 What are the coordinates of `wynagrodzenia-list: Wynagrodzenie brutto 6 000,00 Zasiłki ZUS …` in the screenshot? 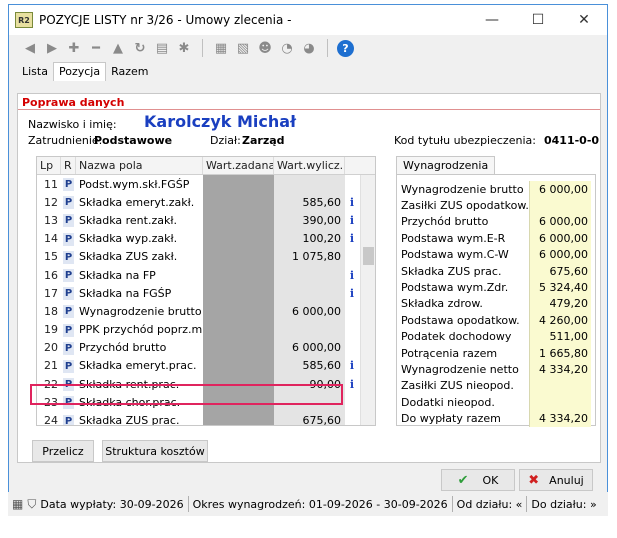 It's located at (496, 304).